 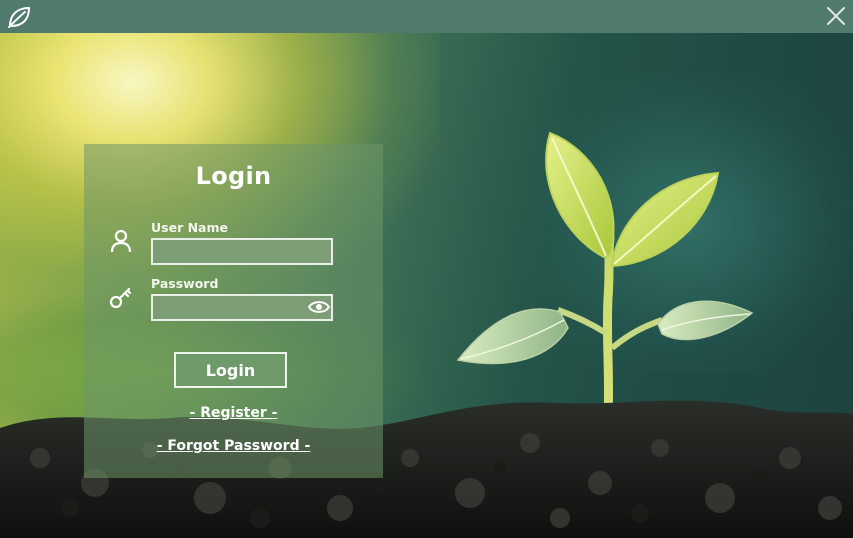 What do you see at coordinates (233, 446) in the screenshot?
I see `forgot-password-link: - Forgot Password -` at bounding box center [233, 446].